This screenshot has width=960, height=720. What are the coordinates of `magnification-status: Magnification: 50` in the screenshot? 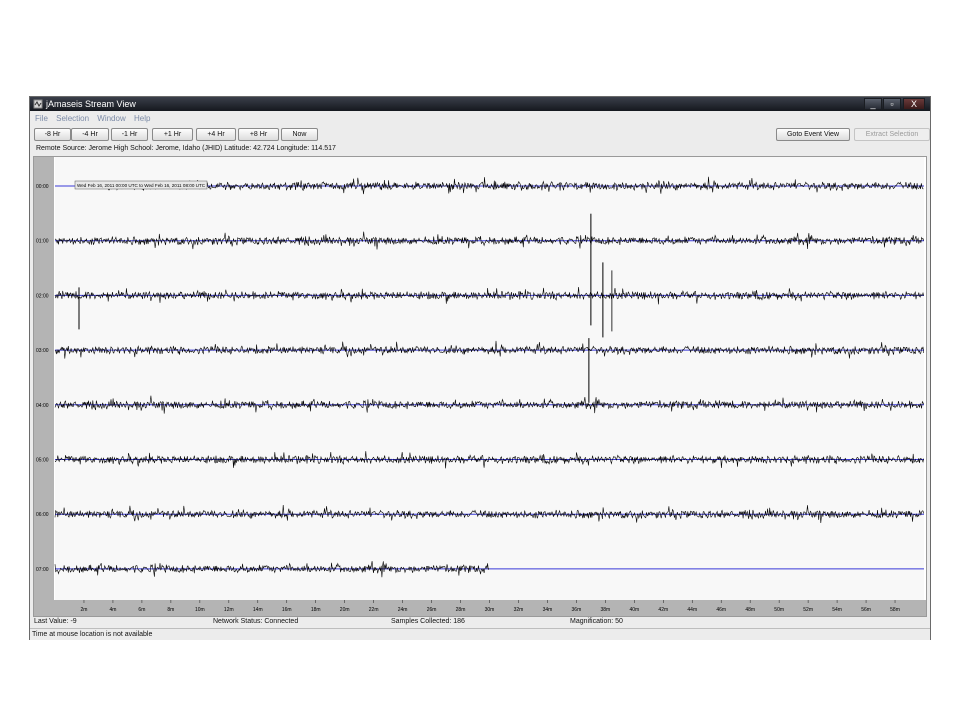 It's located at (596, 621).